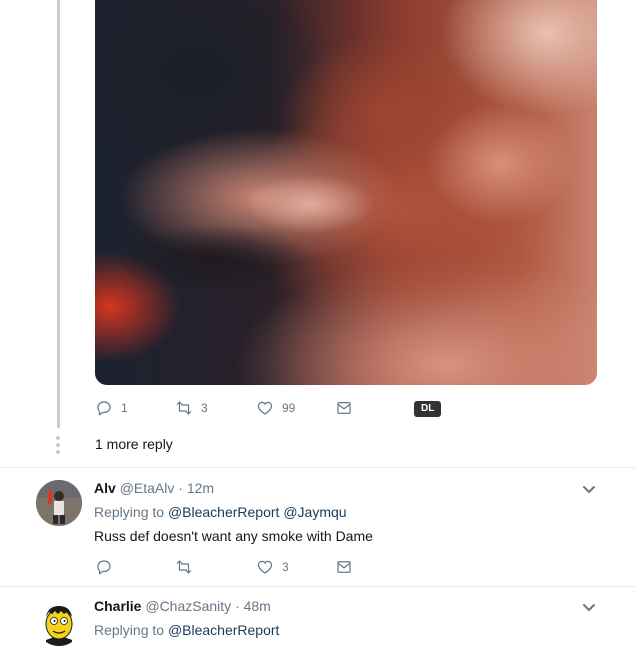  What do you see at coordinates (253, 606) in the screenshot?
I see `timestamp: · 48m` at bounding box center [253, 606].